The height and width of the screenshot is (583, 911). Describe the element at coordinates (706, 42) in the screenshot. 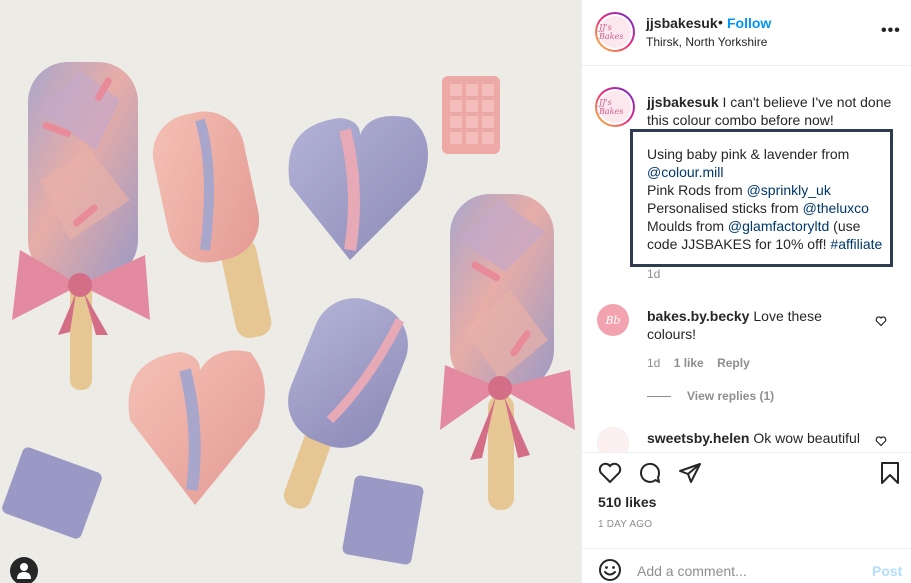

I see `location-link: Thirsk, North Yorkshire` at that location.